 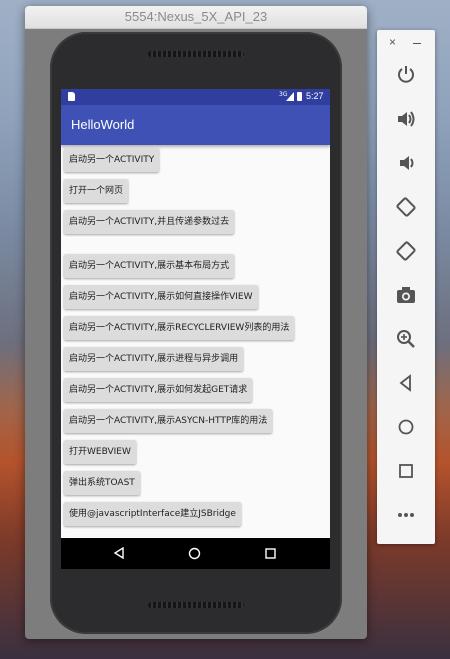 What do you see at coordinates (168, 421) in the screenshot?
I see `async-http-button: 启动另一个ACTIVITY,展示ASYCN-HTTP库的用法` at bounding box center [168, 421].